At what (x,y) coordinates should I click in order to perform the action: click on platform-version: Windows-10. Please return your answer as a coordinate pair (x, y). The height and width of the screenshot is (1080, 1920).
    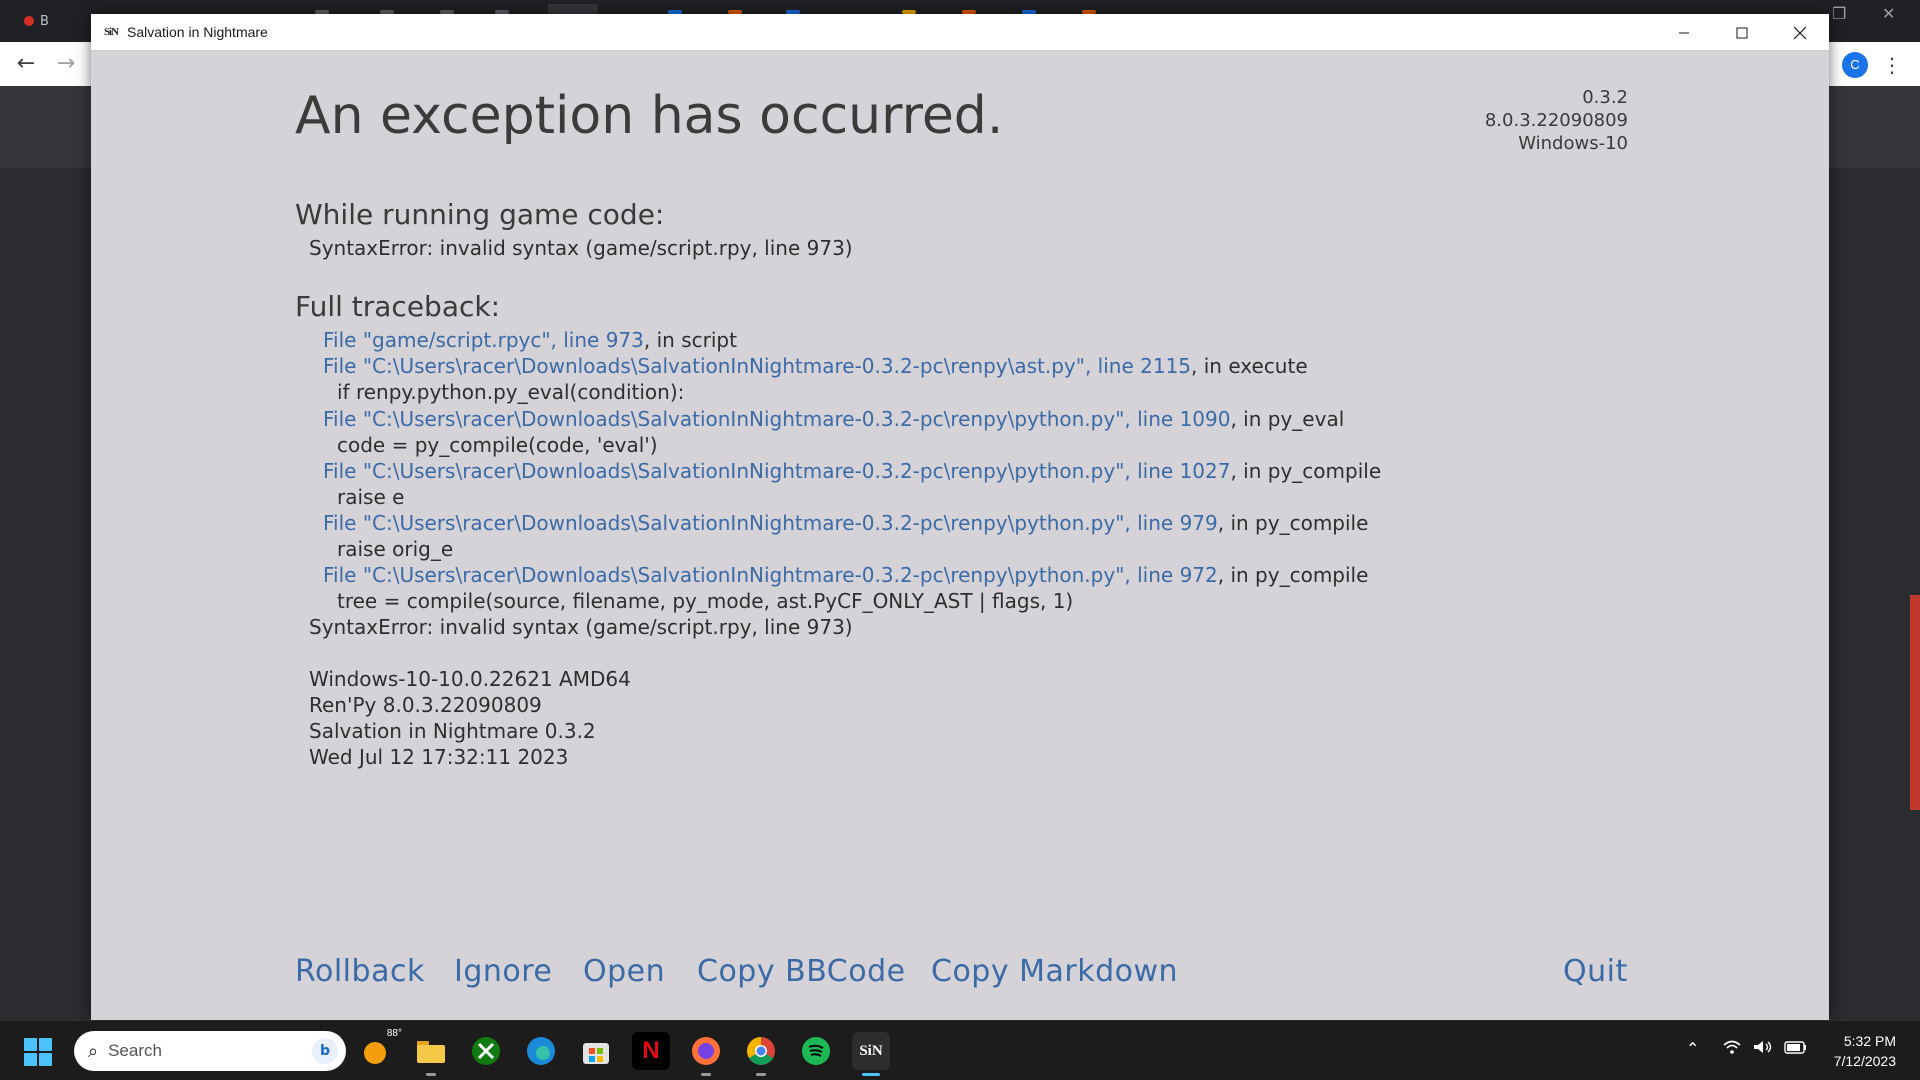
    Looking at the image, I should click on (1573, 143).